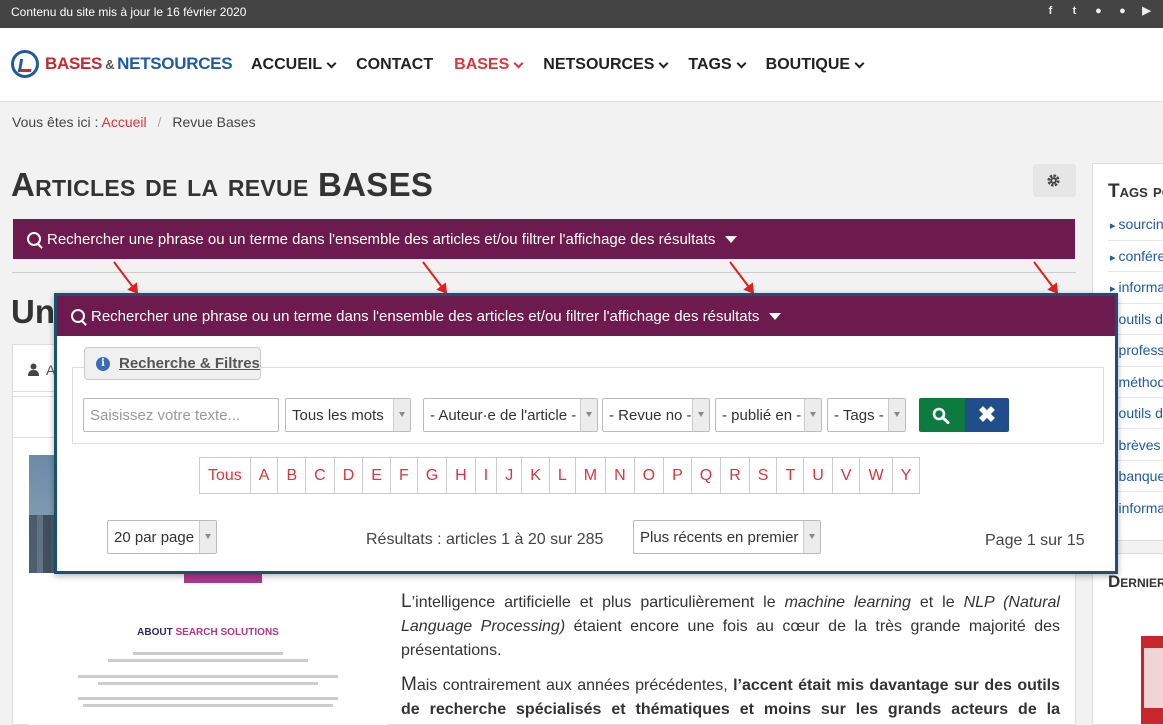 The width and height of the screenshot is (1163, 725). Describe the element at coordinates (706, 475) in the screenshot. I see `letter-filter: Q` at that location.